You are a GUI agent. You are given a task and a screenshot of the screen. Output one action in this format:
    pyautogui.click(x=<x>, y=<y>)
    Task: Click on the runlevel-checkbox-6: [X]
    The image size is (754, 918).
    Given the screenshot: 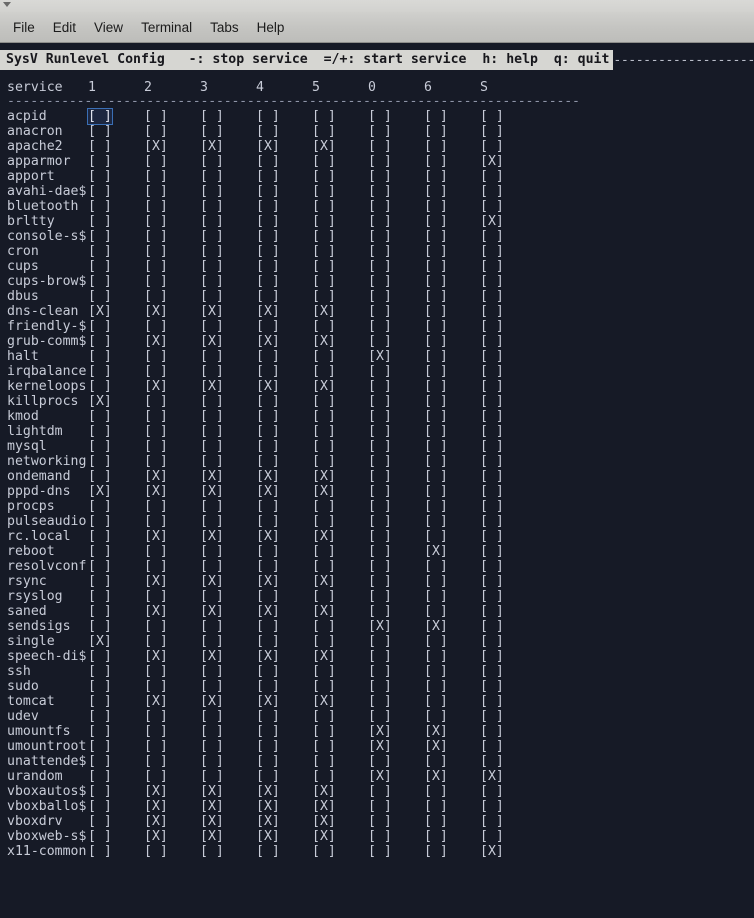 What is the action you would take?
    pyautogui.click(x=436, y=776)
    